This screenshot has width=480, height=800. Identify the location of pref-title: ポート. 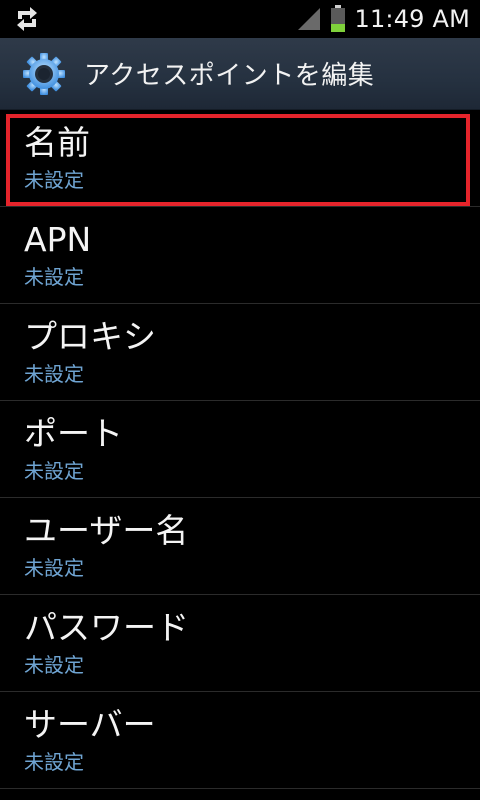
(73, 433).